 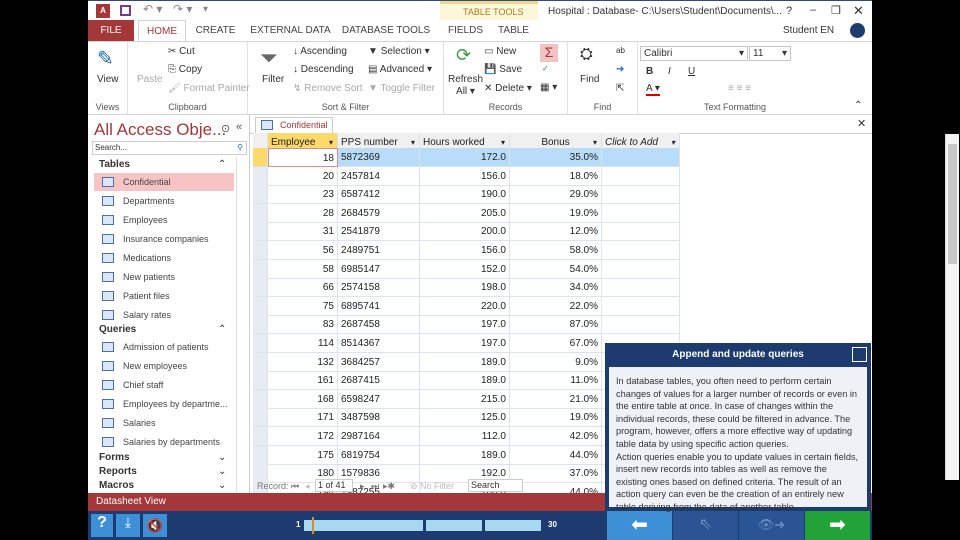 I want to click on table-cell: 87.0%, so click(x=556, y=325).